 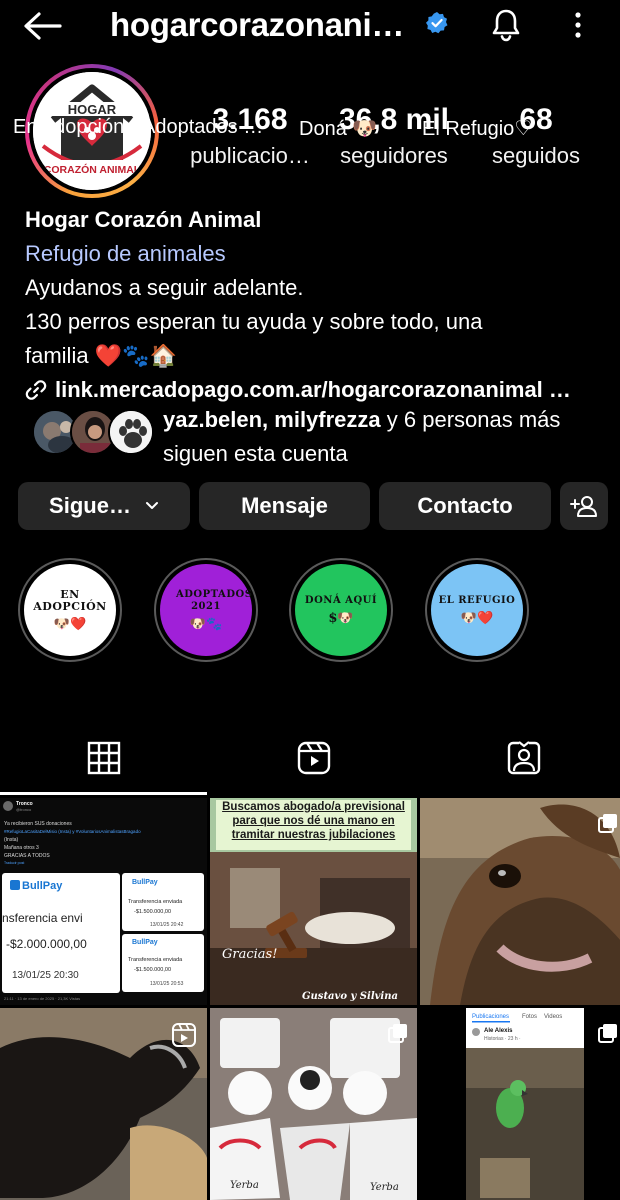 What do you see at coordinates (38, 824) in the screenshot?
I see `svg-text: Ya recibieron SUS donaciones` at bounding box center [38, 824].